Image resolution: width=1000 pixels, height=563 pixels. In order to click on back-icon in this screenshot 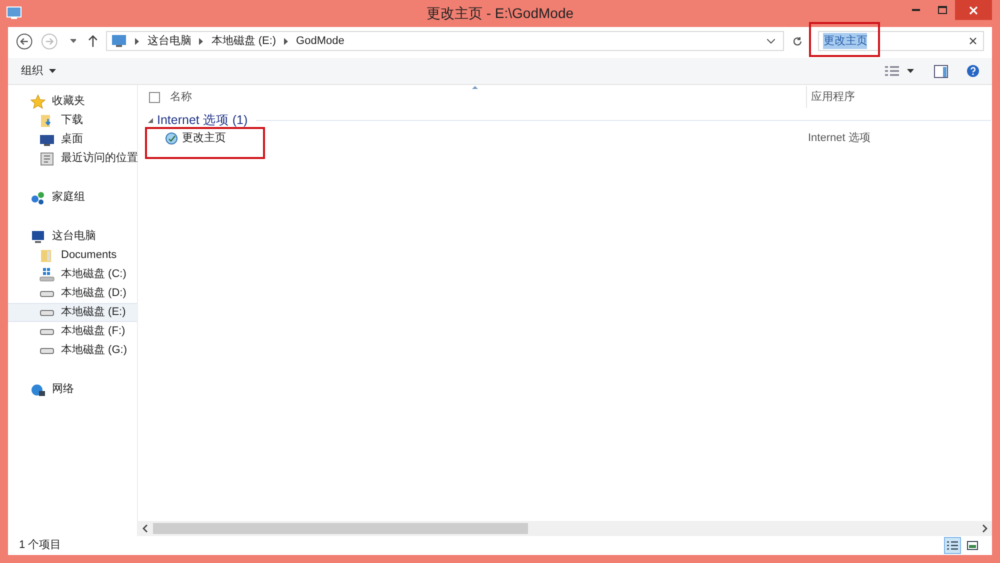, I will do `click(24, 41)`.